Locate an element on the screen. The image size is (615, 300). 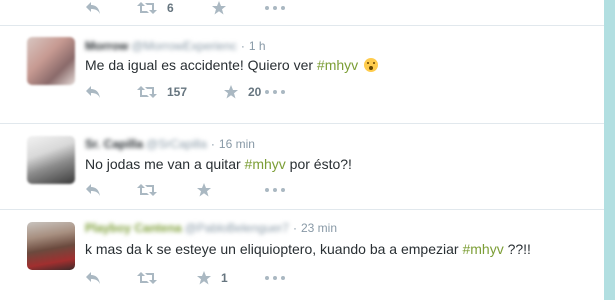
favorite-button: 1 is located at coordinates (212, 278).